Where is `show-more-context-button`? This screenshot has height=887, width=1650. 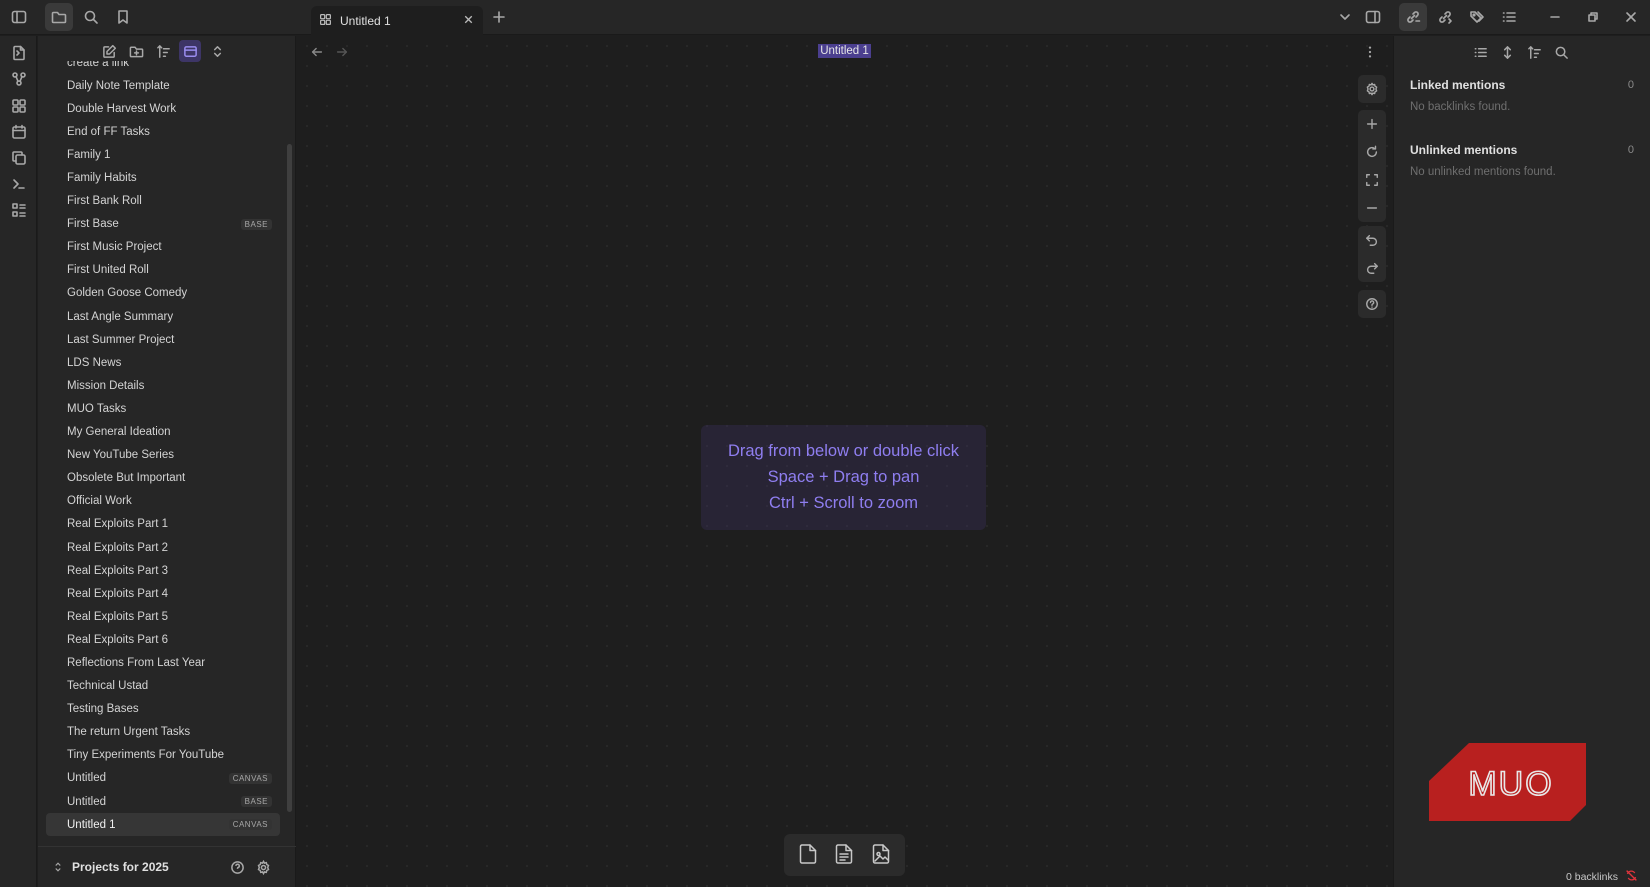
show-more-context-button is located at coordinates (1507, 52).